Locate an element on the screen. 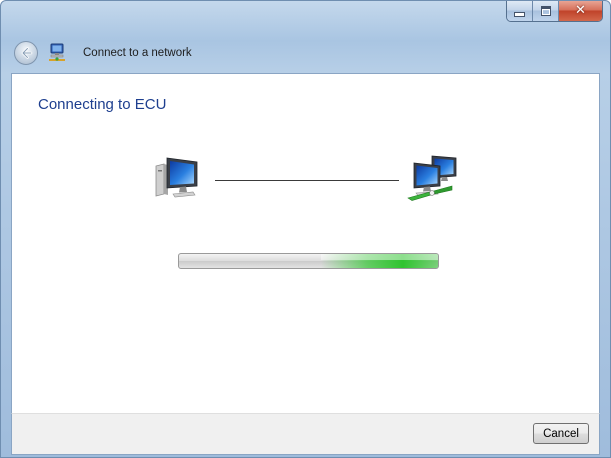 The width and height of the screenshot is (611, 458). close-icon: ✕ is located at coordinates (580, 10).